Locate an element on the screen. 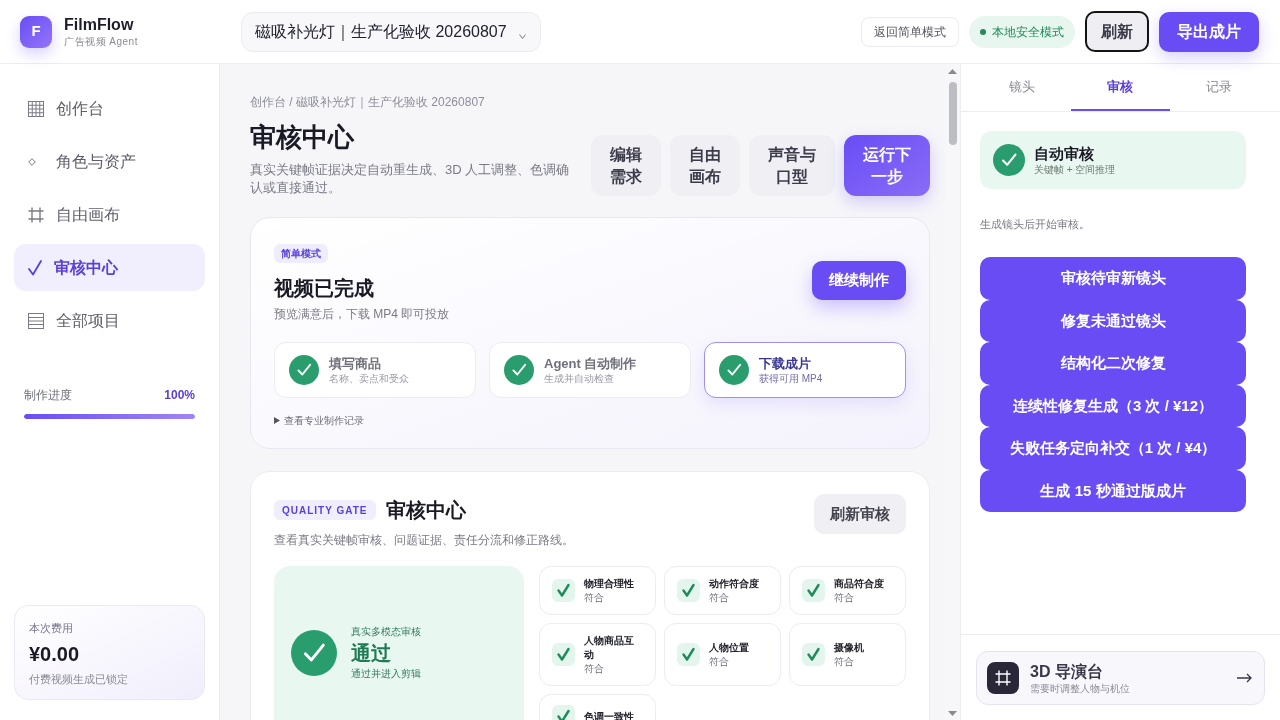 The height and width of the screenshot is (720, 1280). step-subtitle: 获得可用 MP4 is located at coordinates (791, 378).